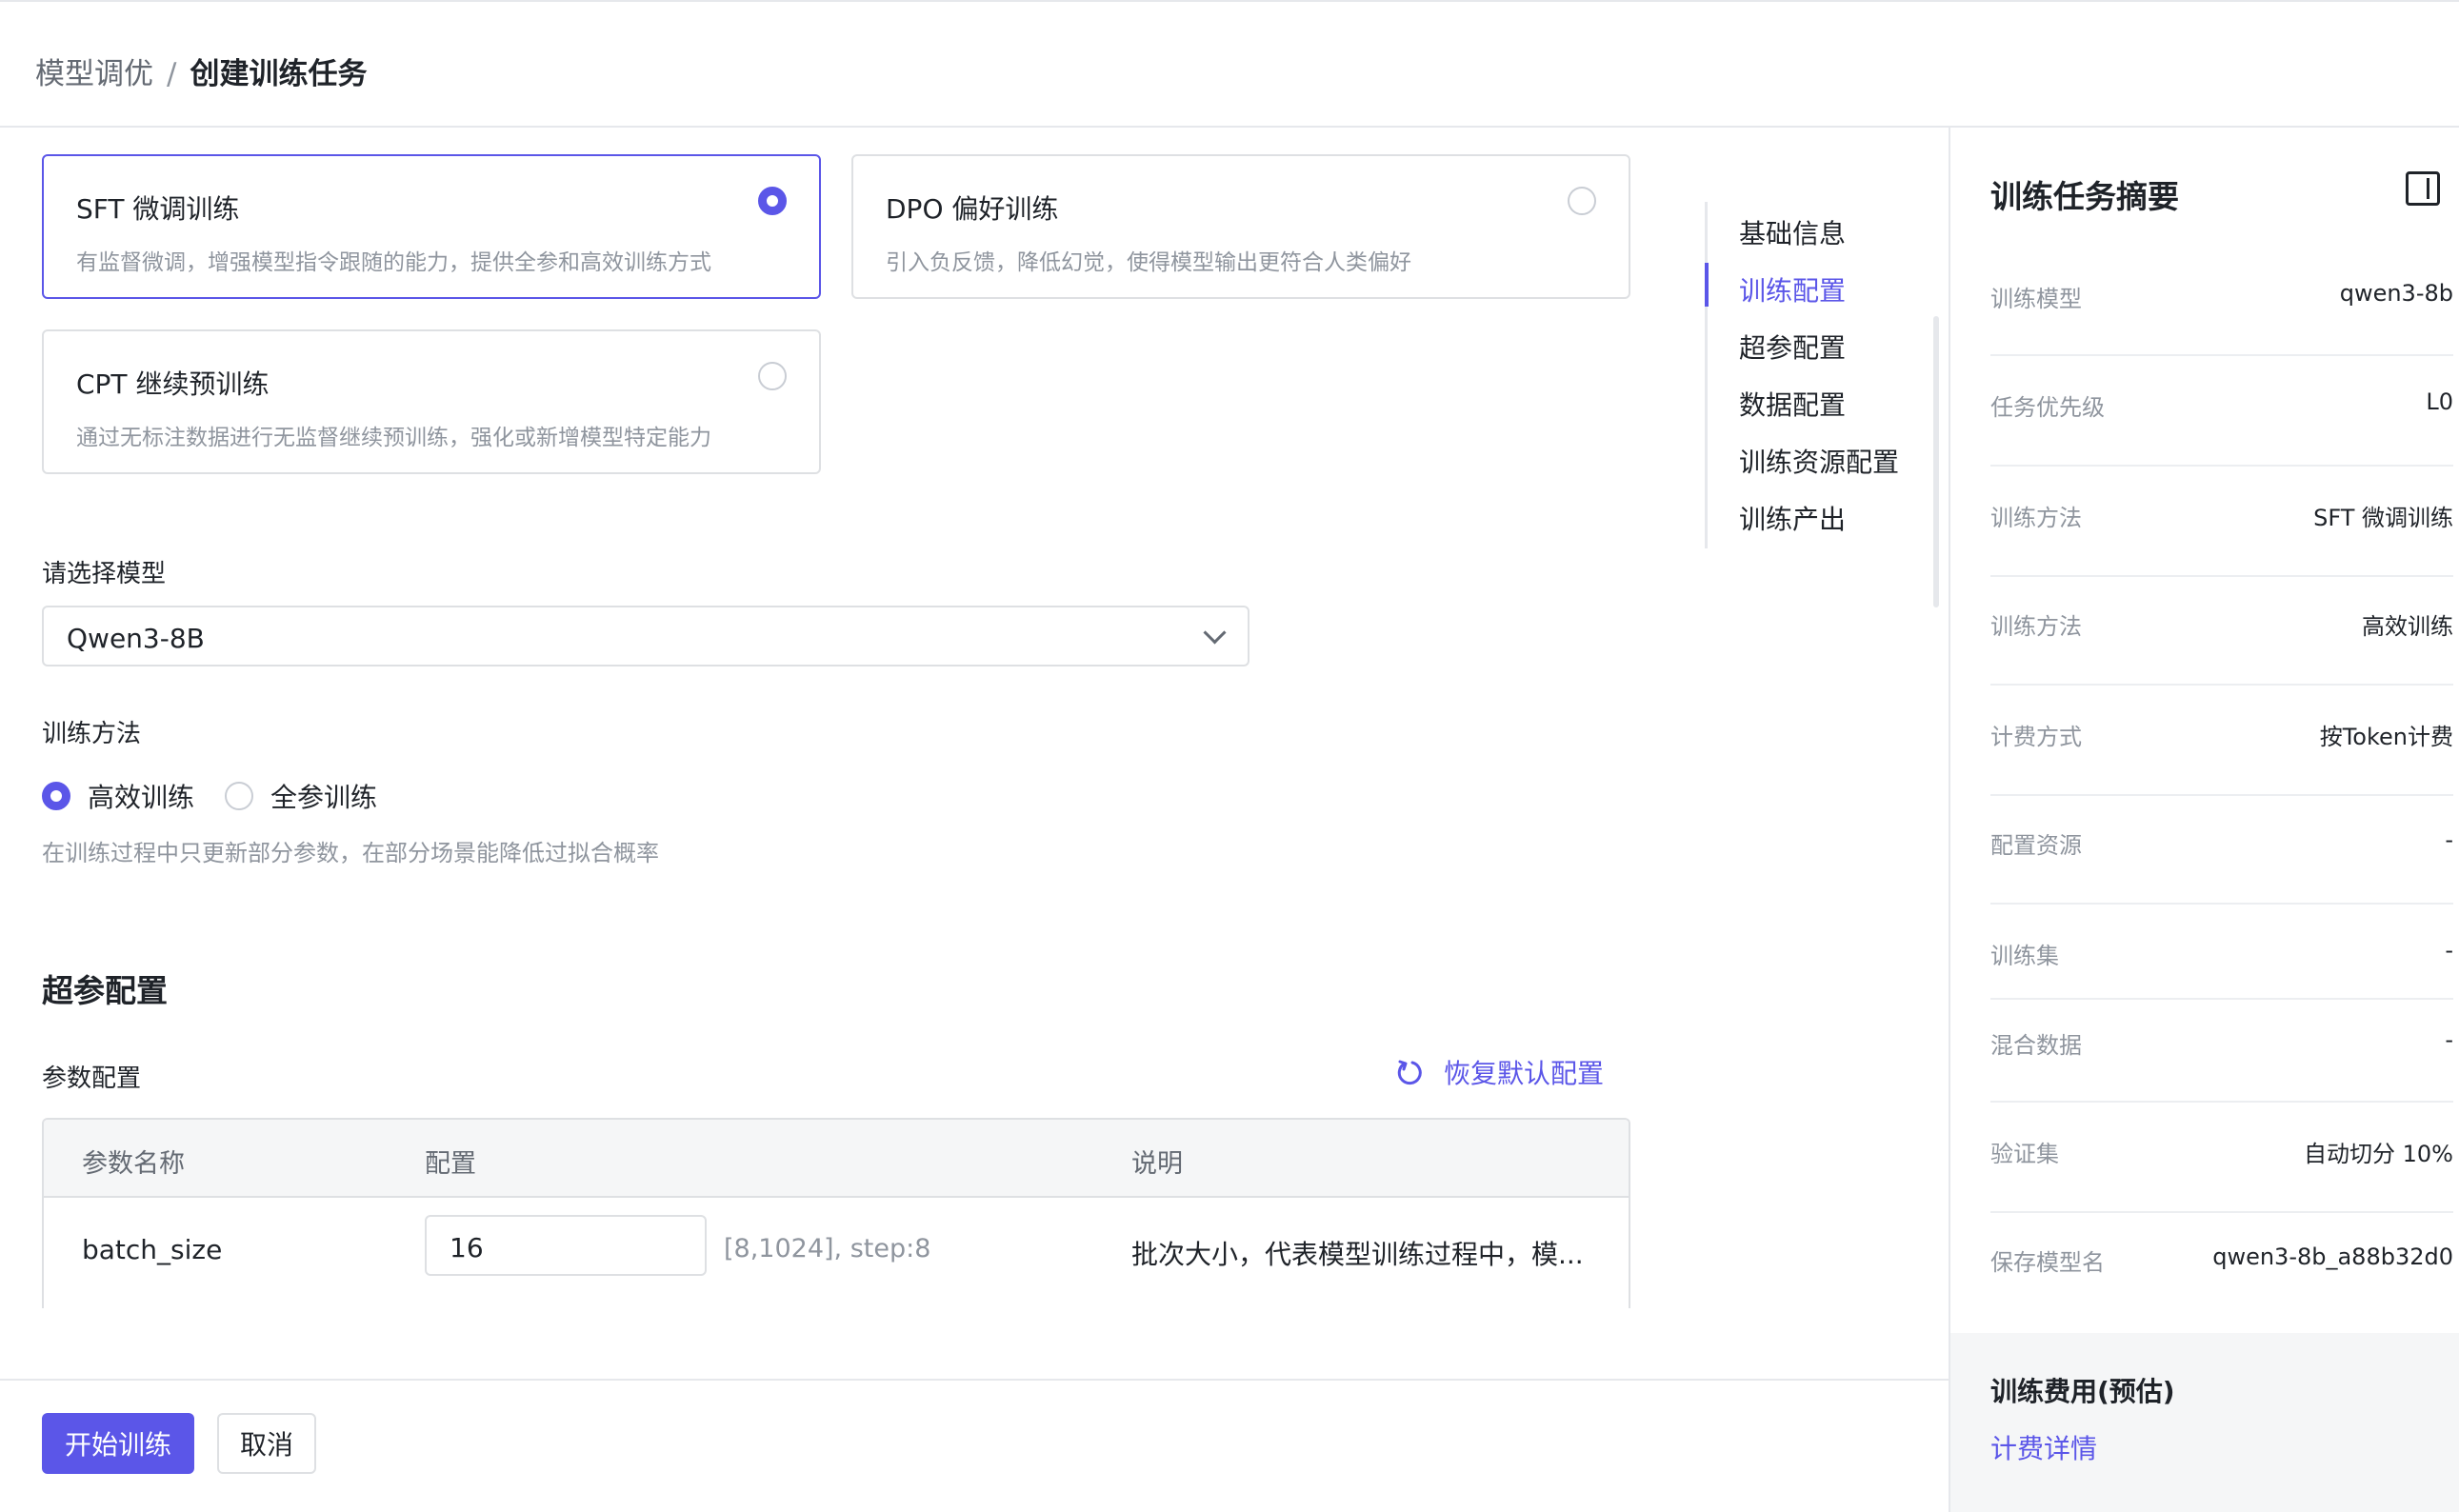  What do you see at coordinates (2221, 427) in the screenshot?
I see `summary-row: 任务优先级 L0` at bounding box center [2221, 427].